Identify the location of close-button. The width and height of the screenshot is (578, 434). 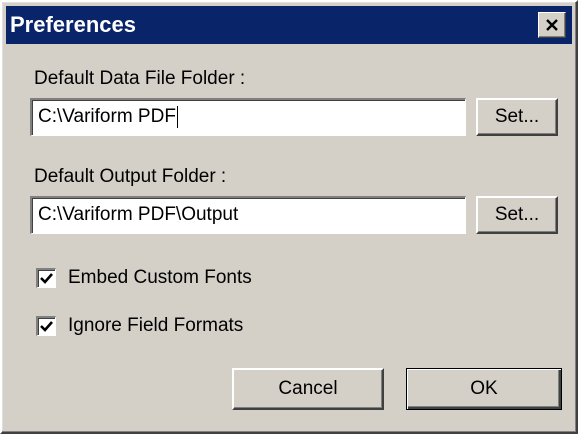
(552, 25).